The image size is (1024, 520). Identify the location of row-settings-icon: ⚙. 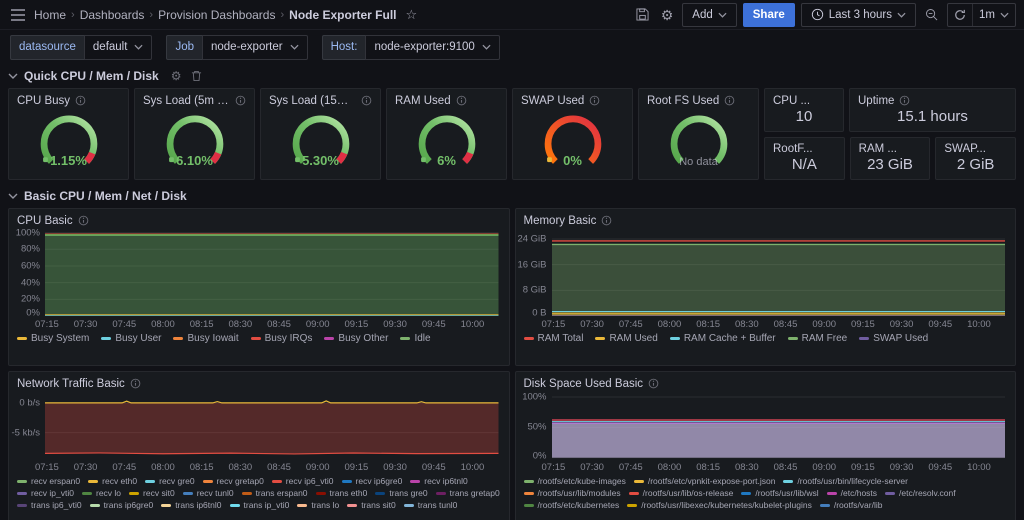
(176, 76).